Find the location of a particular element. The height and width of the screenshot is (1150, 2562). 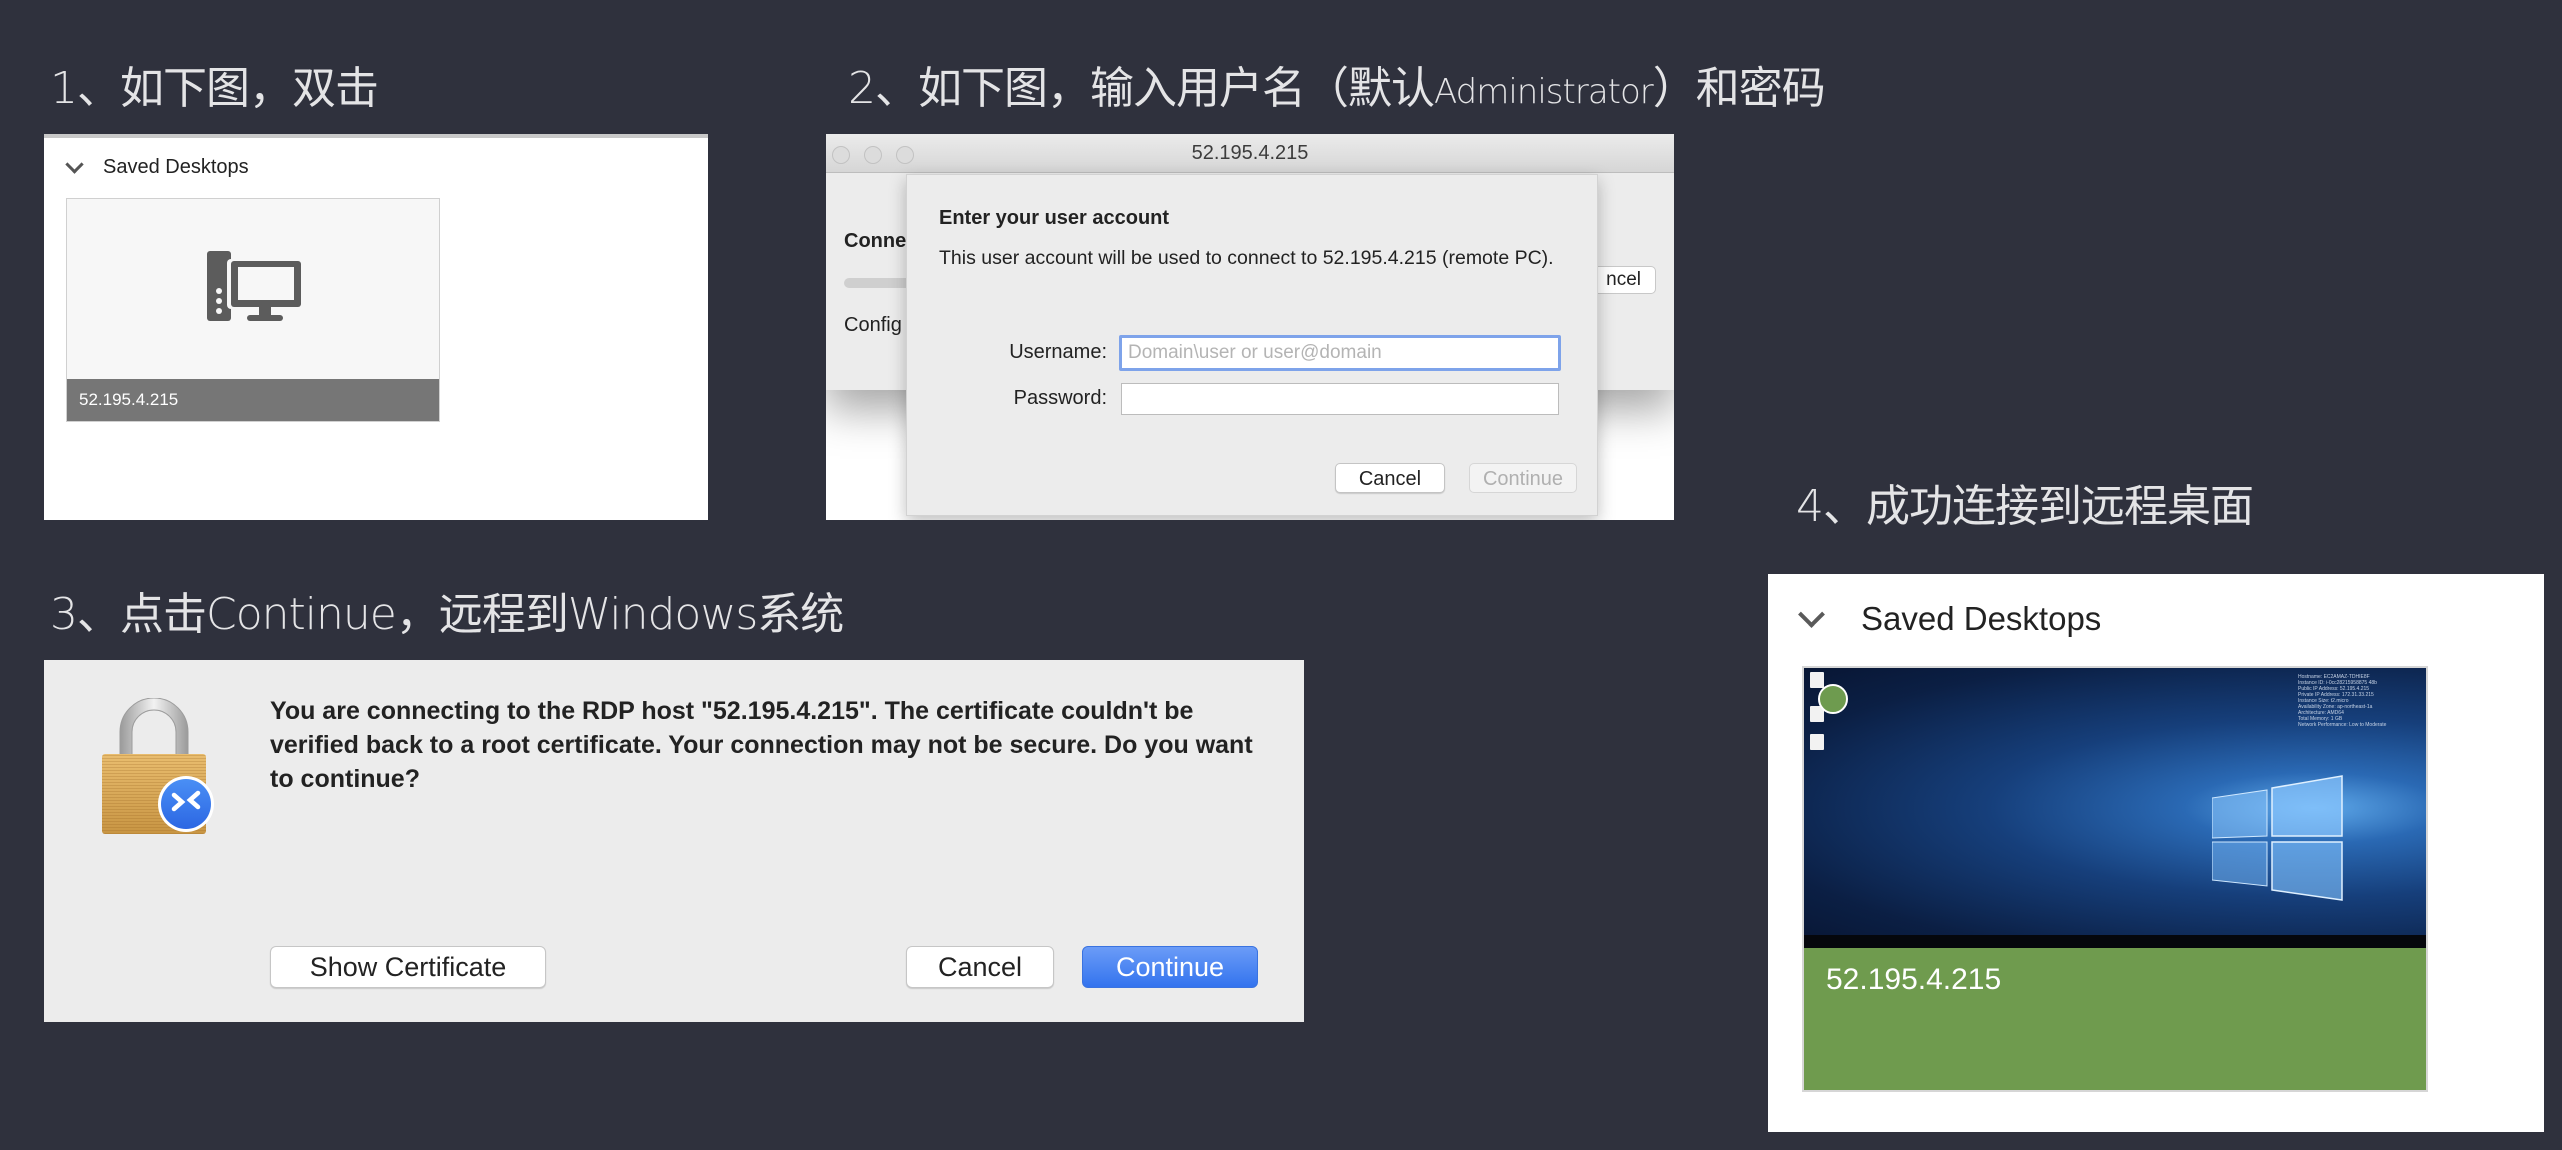

connection-status-indicator is located at coordinates (1833, 699).